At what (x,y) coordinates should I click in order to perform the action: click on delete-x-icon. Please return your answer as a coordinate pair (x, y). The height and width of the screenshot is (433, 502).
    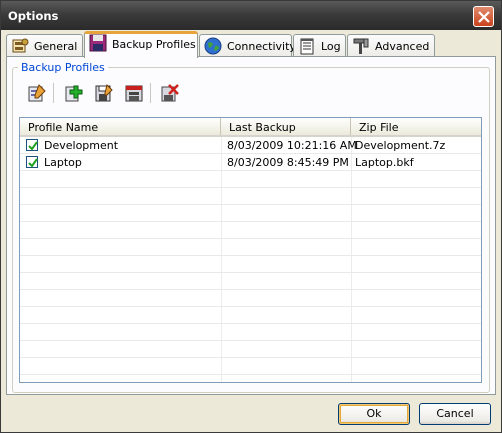
    Looking at the image, I should click on (170, 93).